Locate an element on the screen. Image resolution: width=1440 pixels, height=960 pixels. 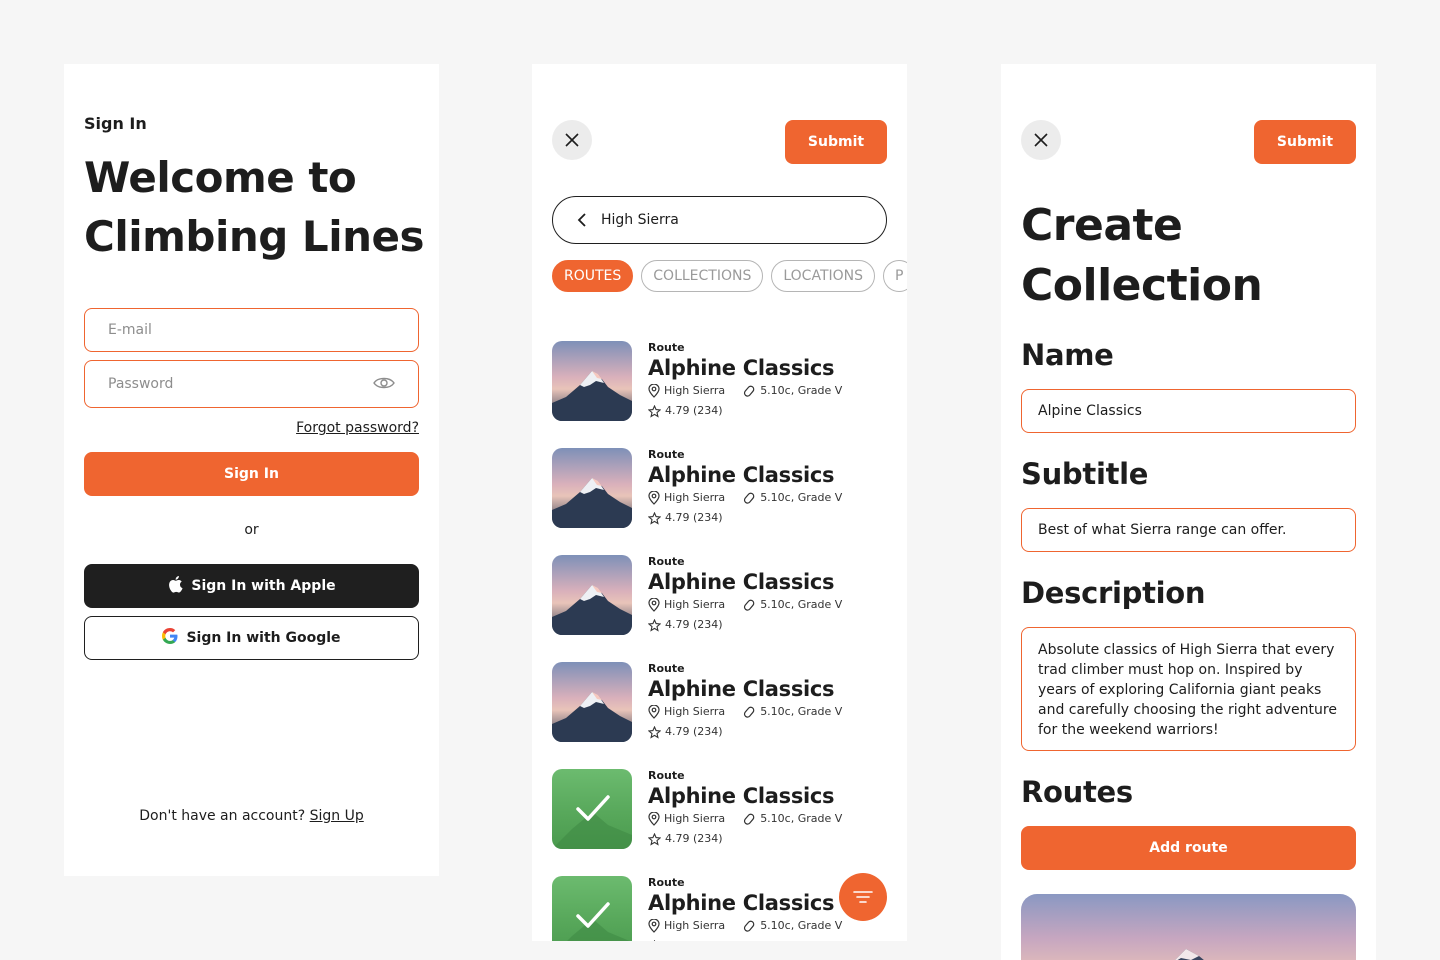
check-icon is located at coordinates (593, 808).